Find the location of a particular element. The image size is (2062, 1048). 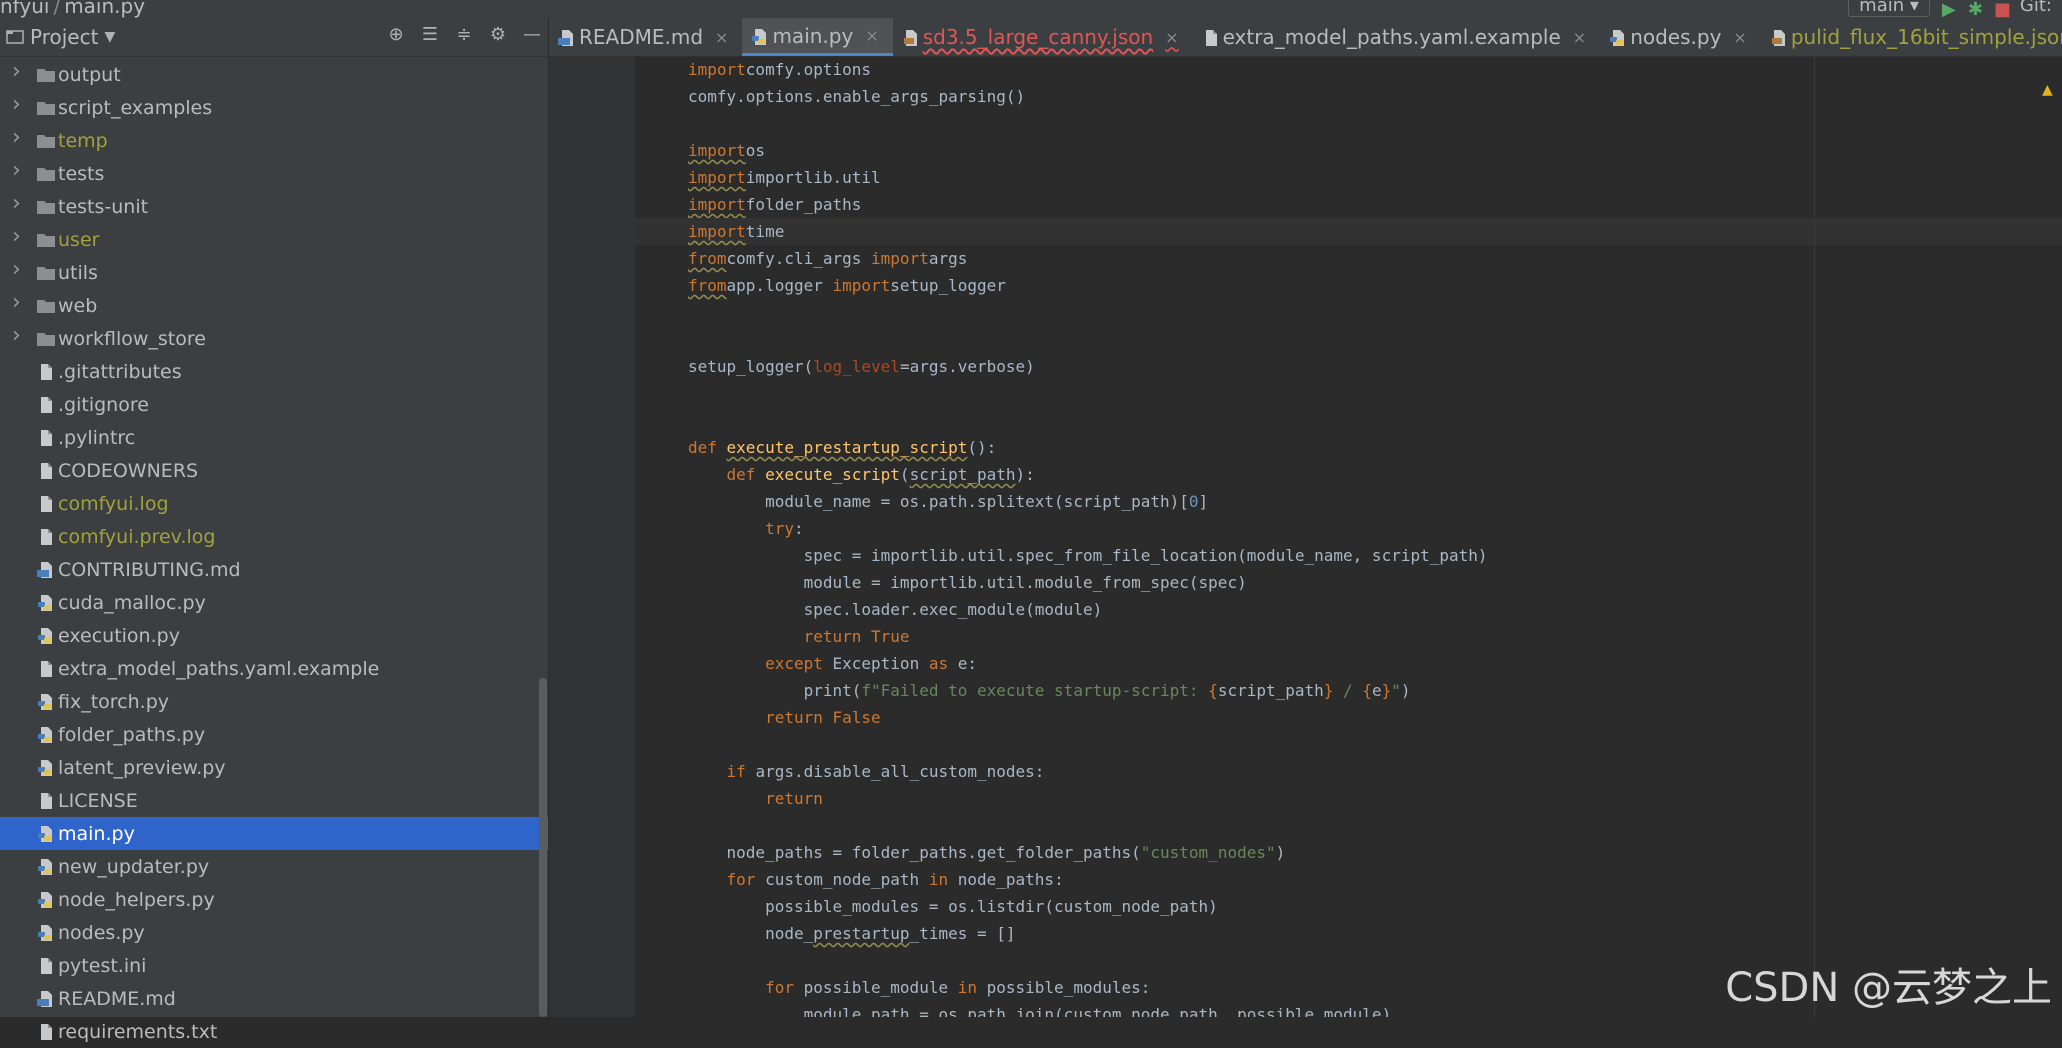

code-line: 2comfy.options.enable_args_parsing() is located at coordinates (1348, 96).